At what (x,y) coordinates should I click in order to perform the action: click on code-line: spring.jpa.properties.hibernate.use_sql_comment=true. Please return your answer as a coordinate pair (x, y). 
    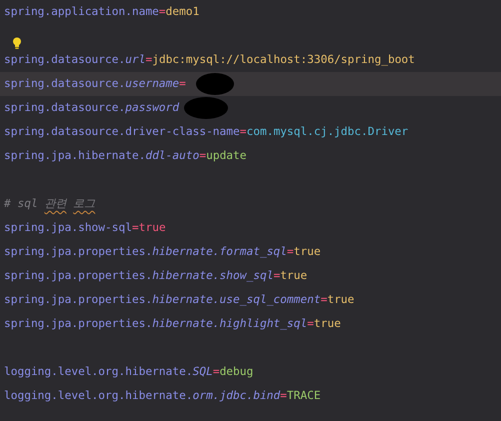
    Looking at the image, I should click on (179, 300).